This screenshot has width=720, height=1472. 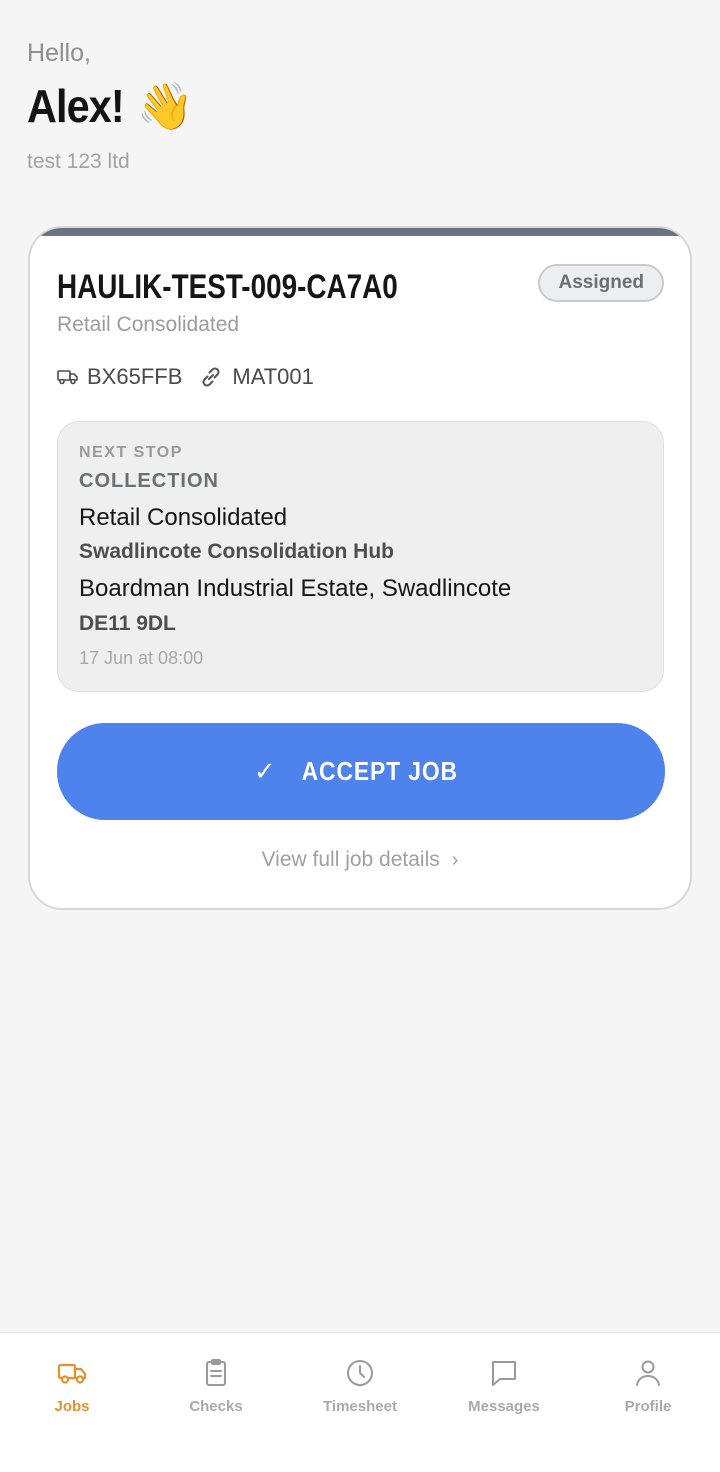 I want to click on tab-messages: Messages, so click(x=504, y=1402).